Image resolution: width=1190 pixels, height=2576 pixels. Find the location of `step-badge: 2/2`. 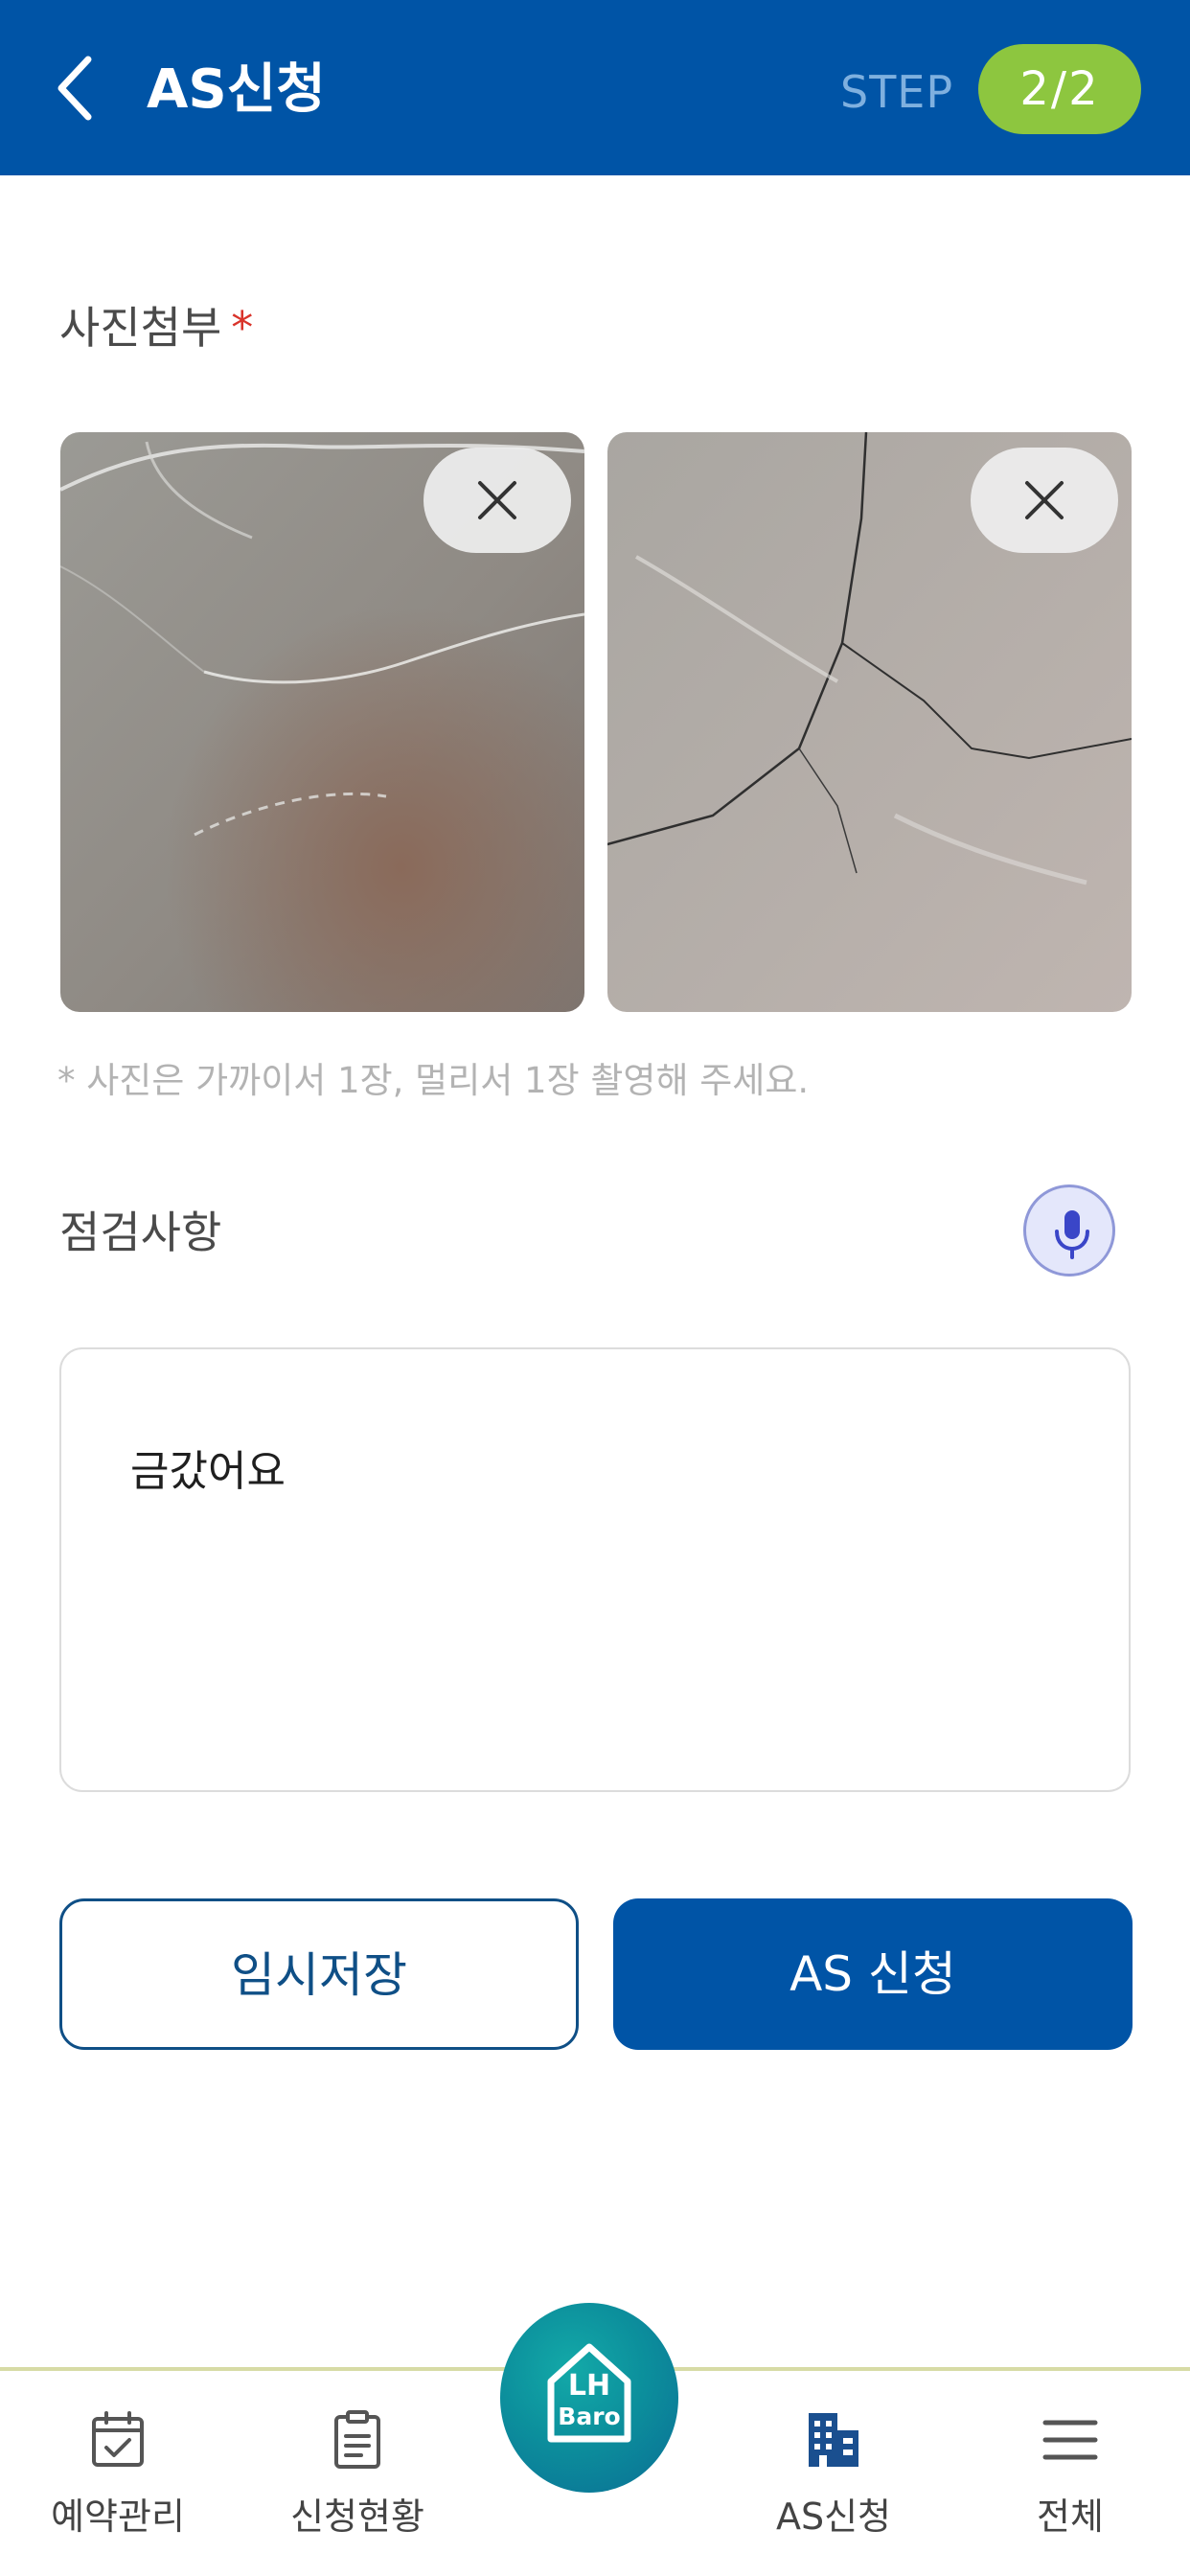

step-badge: 2/2 is located at coordinates (1060, 89).